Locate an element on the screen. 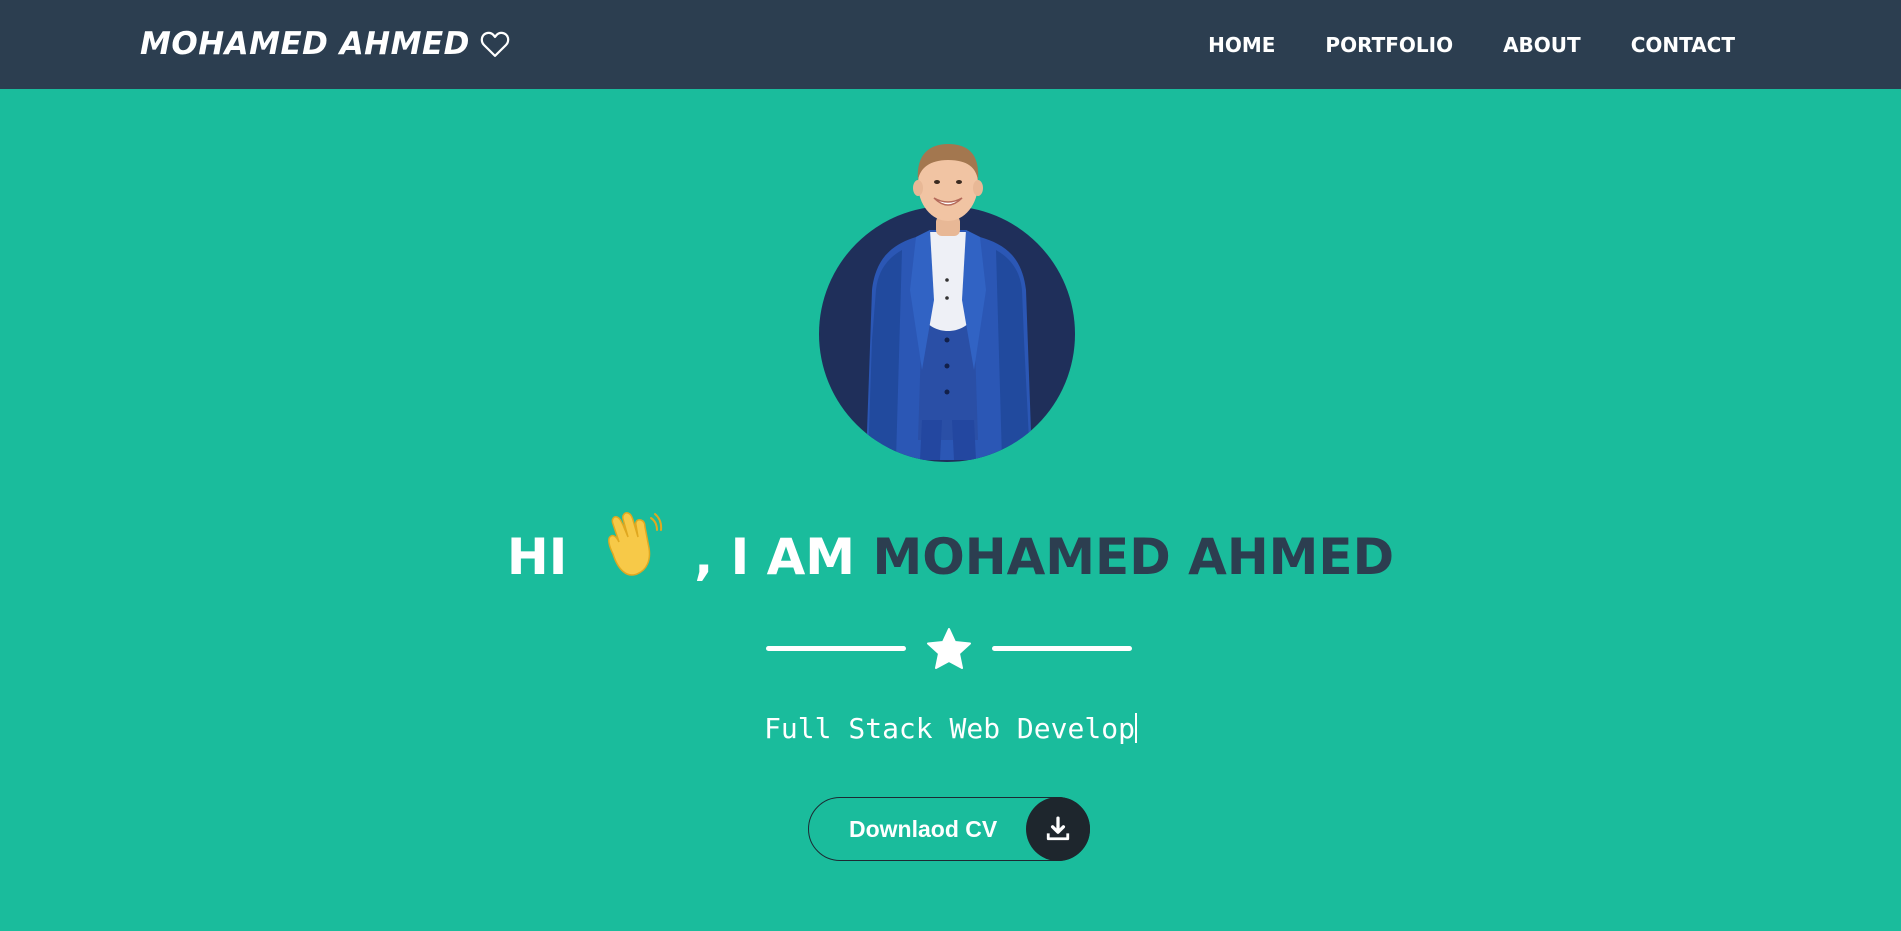 The image size is (1901, 931). star-divider is located at coordinates (949, 649).